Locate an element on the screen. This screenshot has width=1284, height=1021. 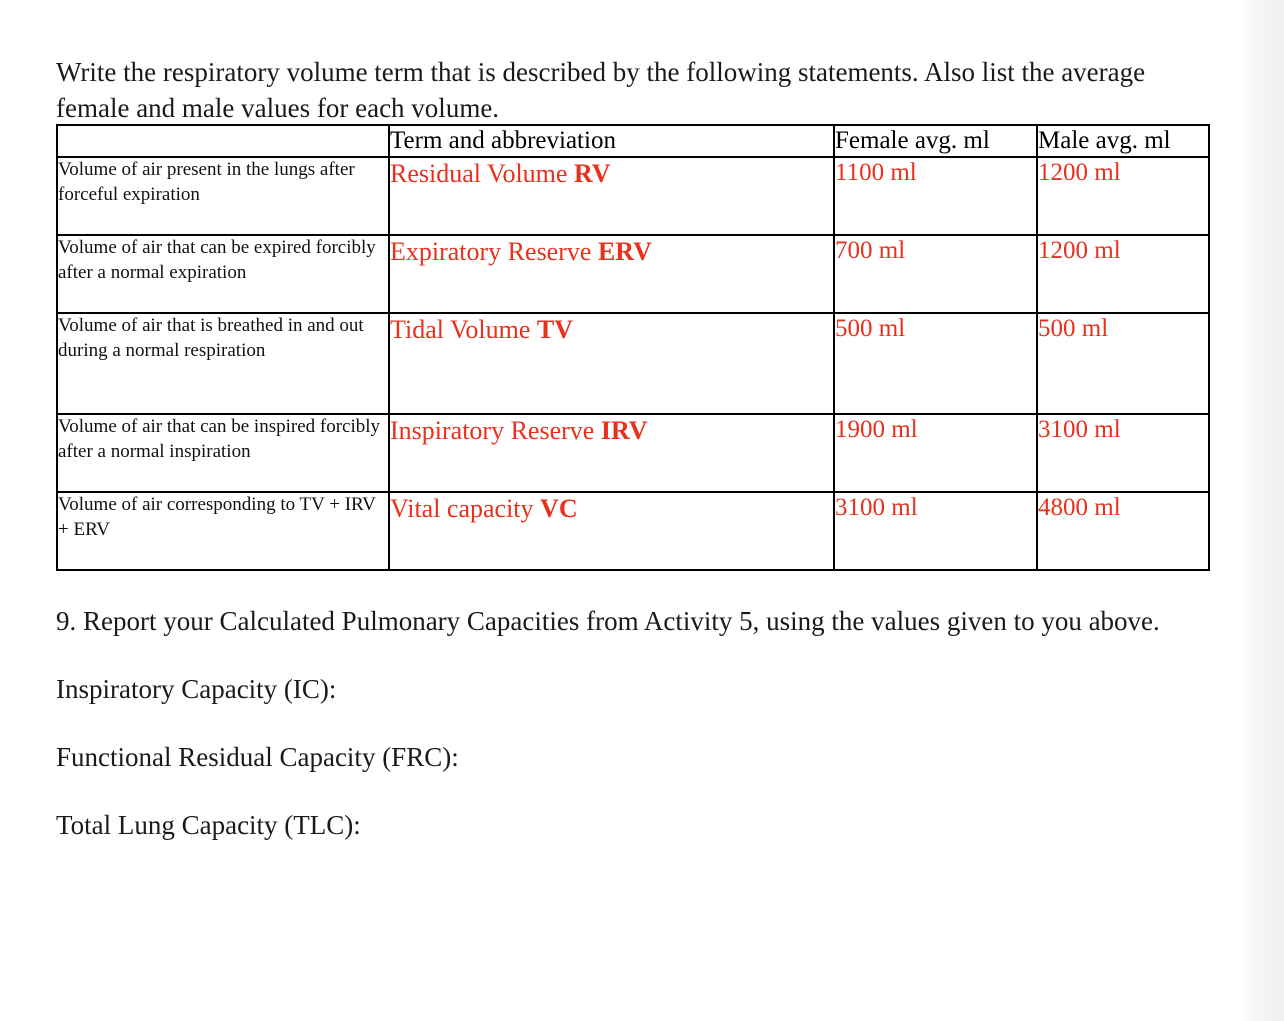
cell-term-answer: Expiratory Reserve ERV is located at coordinates (611, 274).